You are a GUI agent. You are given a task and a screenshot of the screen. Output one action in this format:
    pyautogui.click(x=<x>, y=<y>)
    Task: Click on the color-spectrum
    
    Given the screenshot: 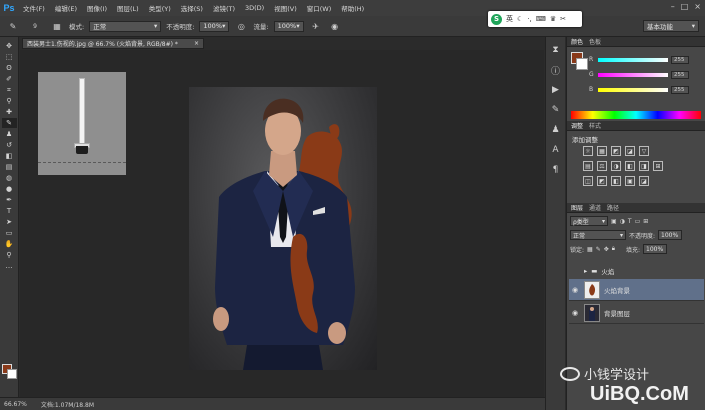 What is the action you would take?
    pyautogui.click(x=636, y=115)
    